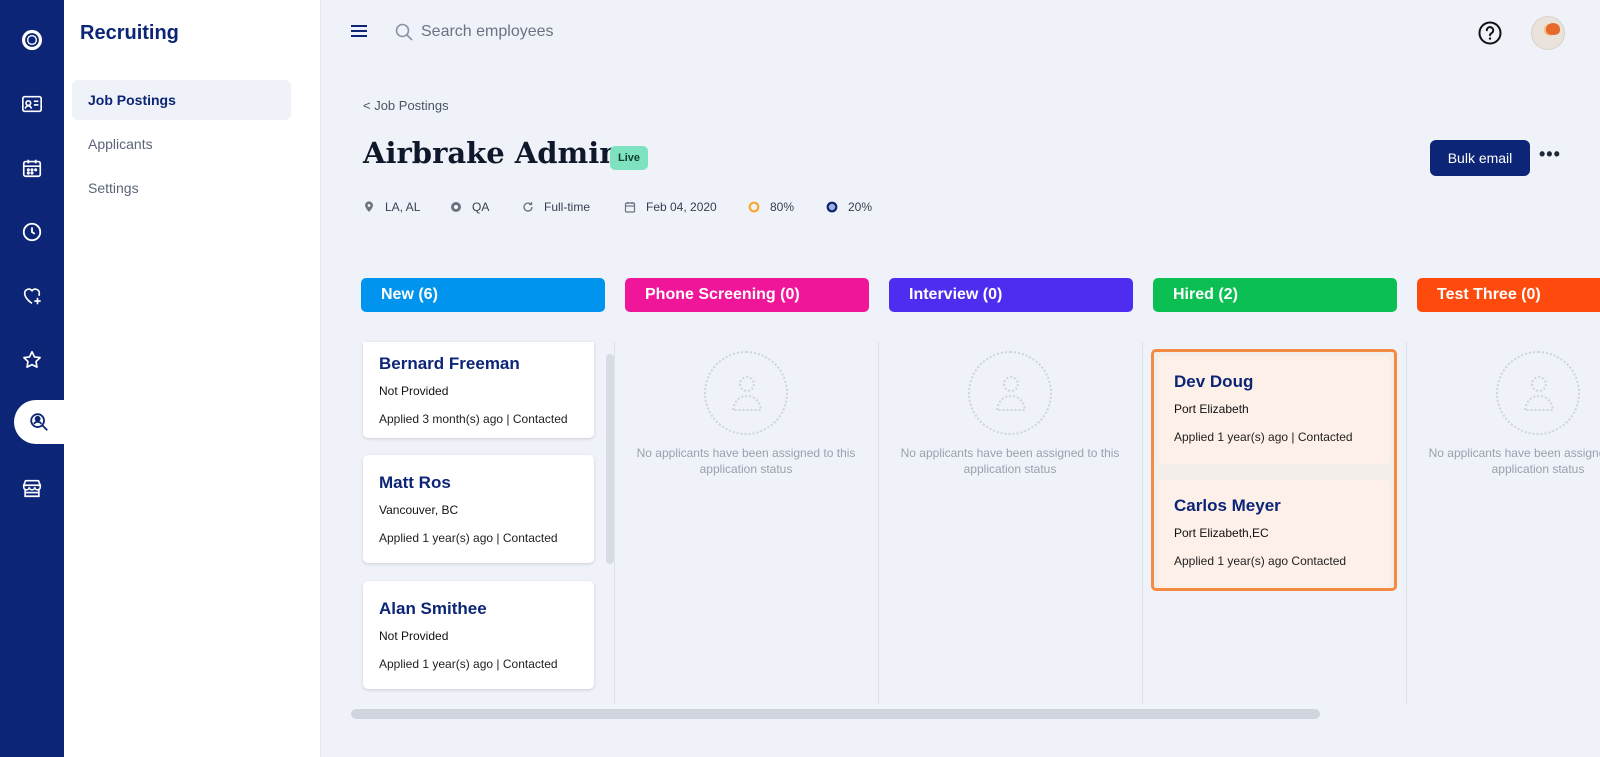  I want to click on meta-stat-2-text: 20%, so click(860, 207).